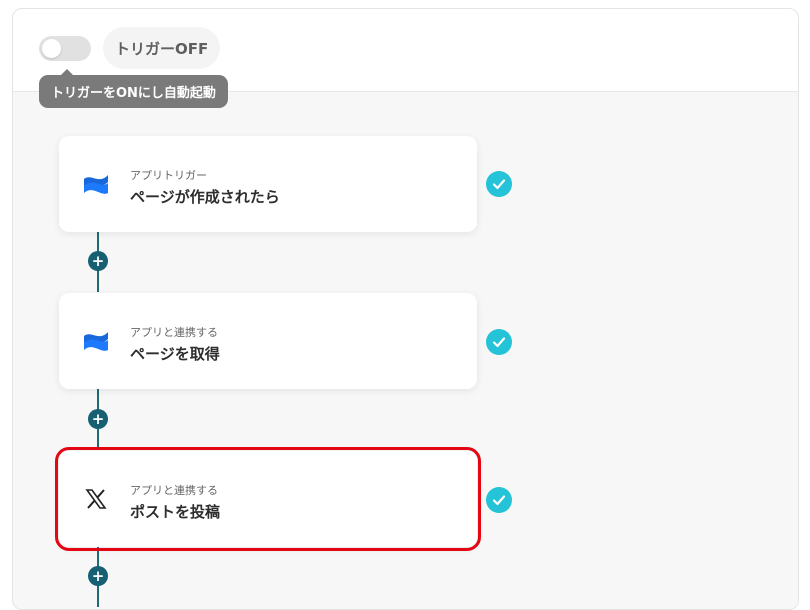  I want to click on x-logo-icon, so click(96, 499).